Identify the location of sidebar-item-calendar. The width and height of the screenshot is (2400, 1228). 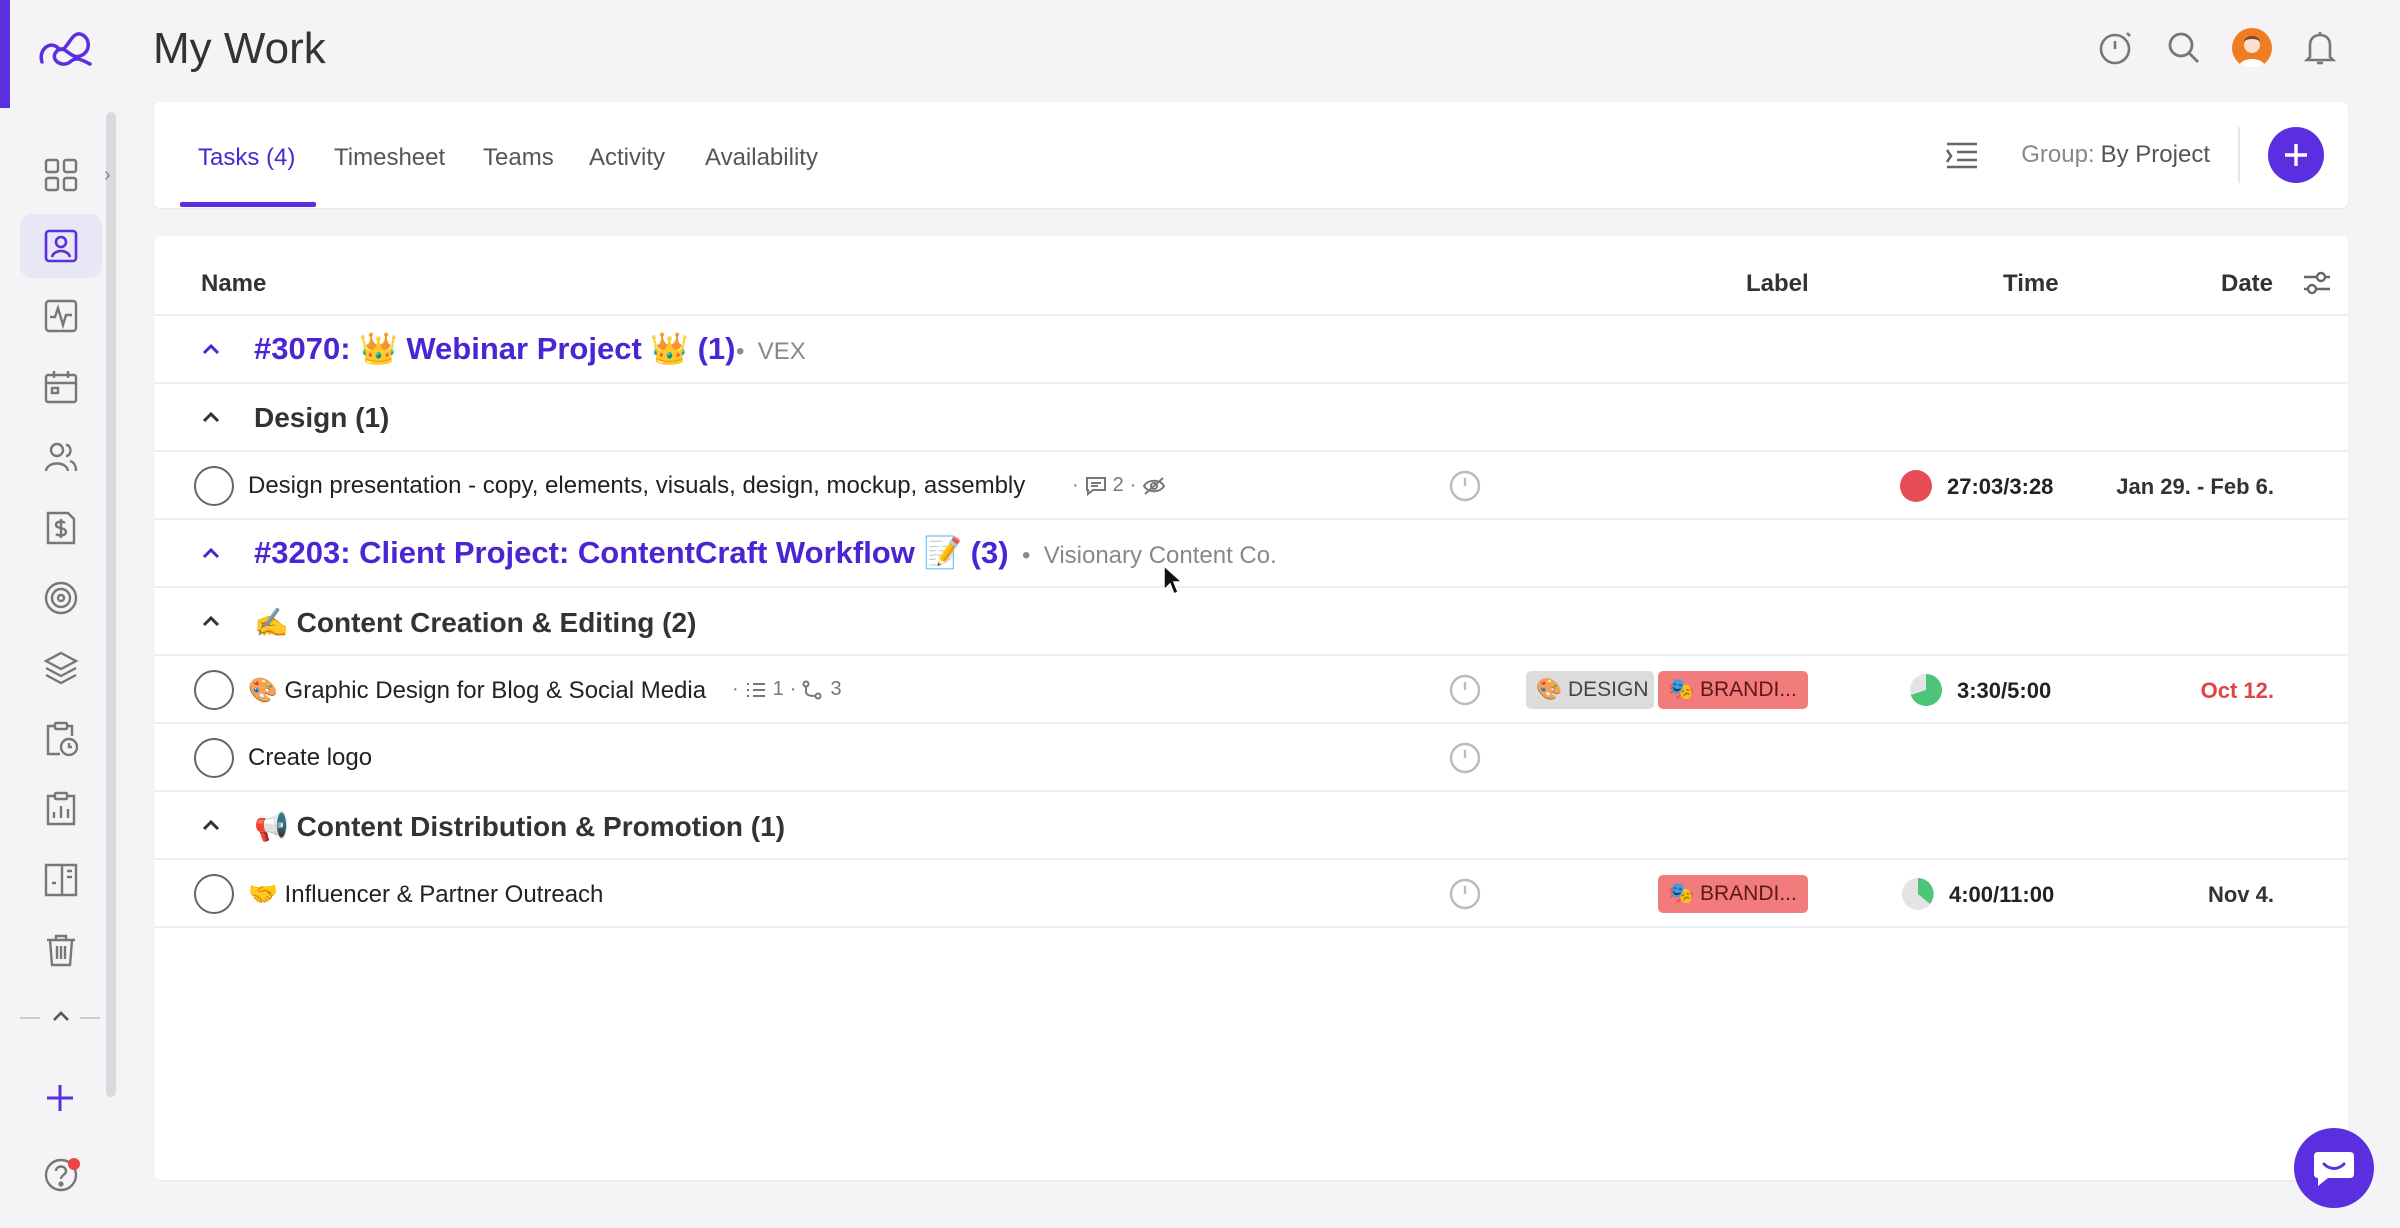
(61, 387).